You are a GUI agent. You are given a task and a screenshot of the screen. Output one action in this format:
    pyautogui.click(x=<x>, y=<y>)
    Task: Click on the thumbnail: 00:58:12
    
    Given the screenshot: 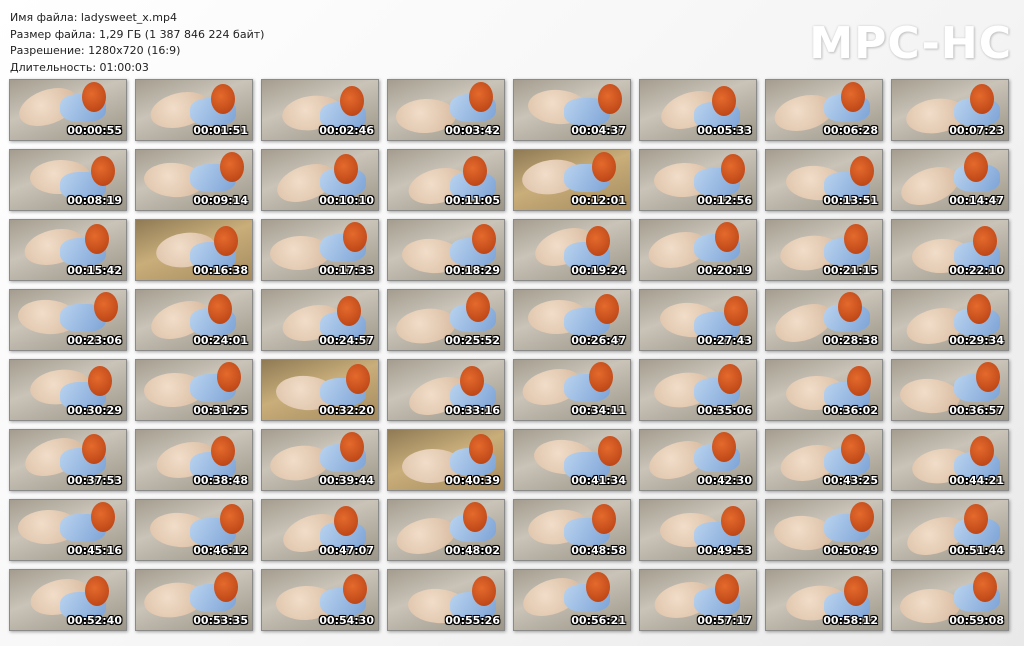 What is the action you would take?
    pyautogui.click(x=824, y=600)
    